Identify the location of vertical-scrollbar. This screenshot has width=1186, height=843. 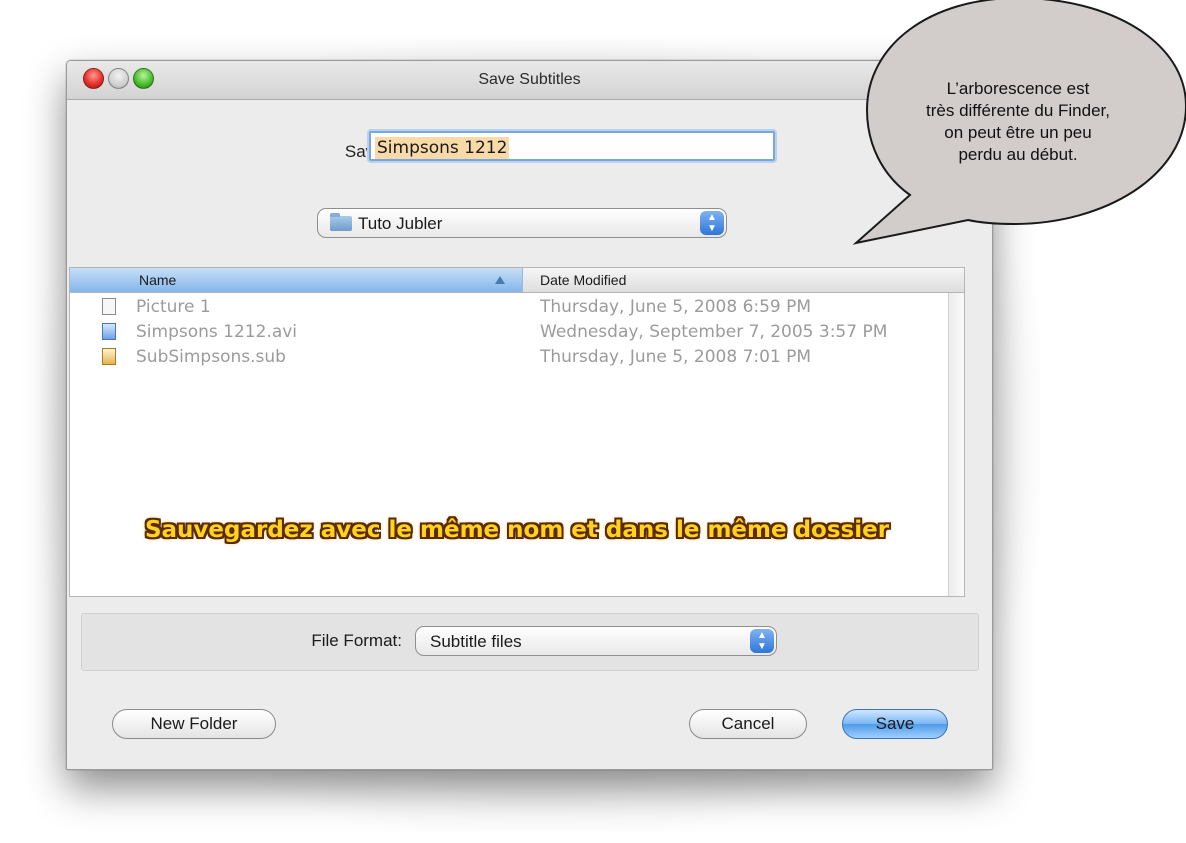
(956, 444).